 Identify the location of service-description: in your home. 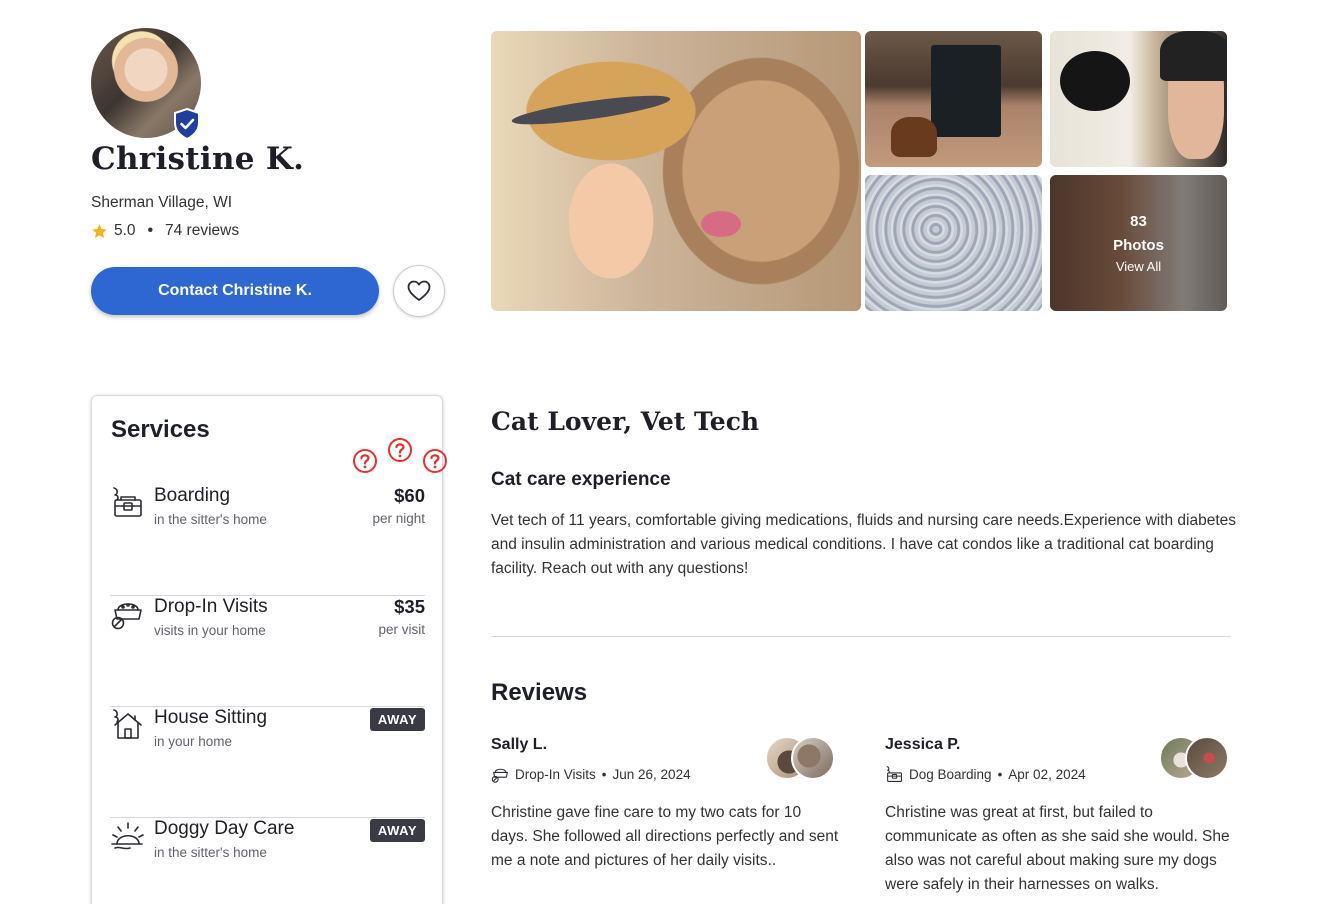
(193, 741).